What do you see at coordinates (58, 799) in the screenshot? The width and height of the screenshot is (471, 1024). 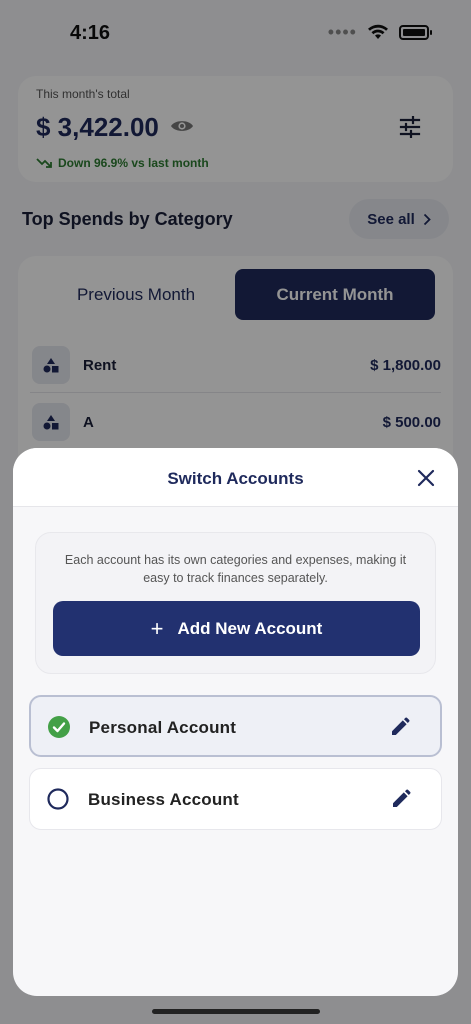 I see `radio-unchecked-icon` at bounding box center [58, 799].